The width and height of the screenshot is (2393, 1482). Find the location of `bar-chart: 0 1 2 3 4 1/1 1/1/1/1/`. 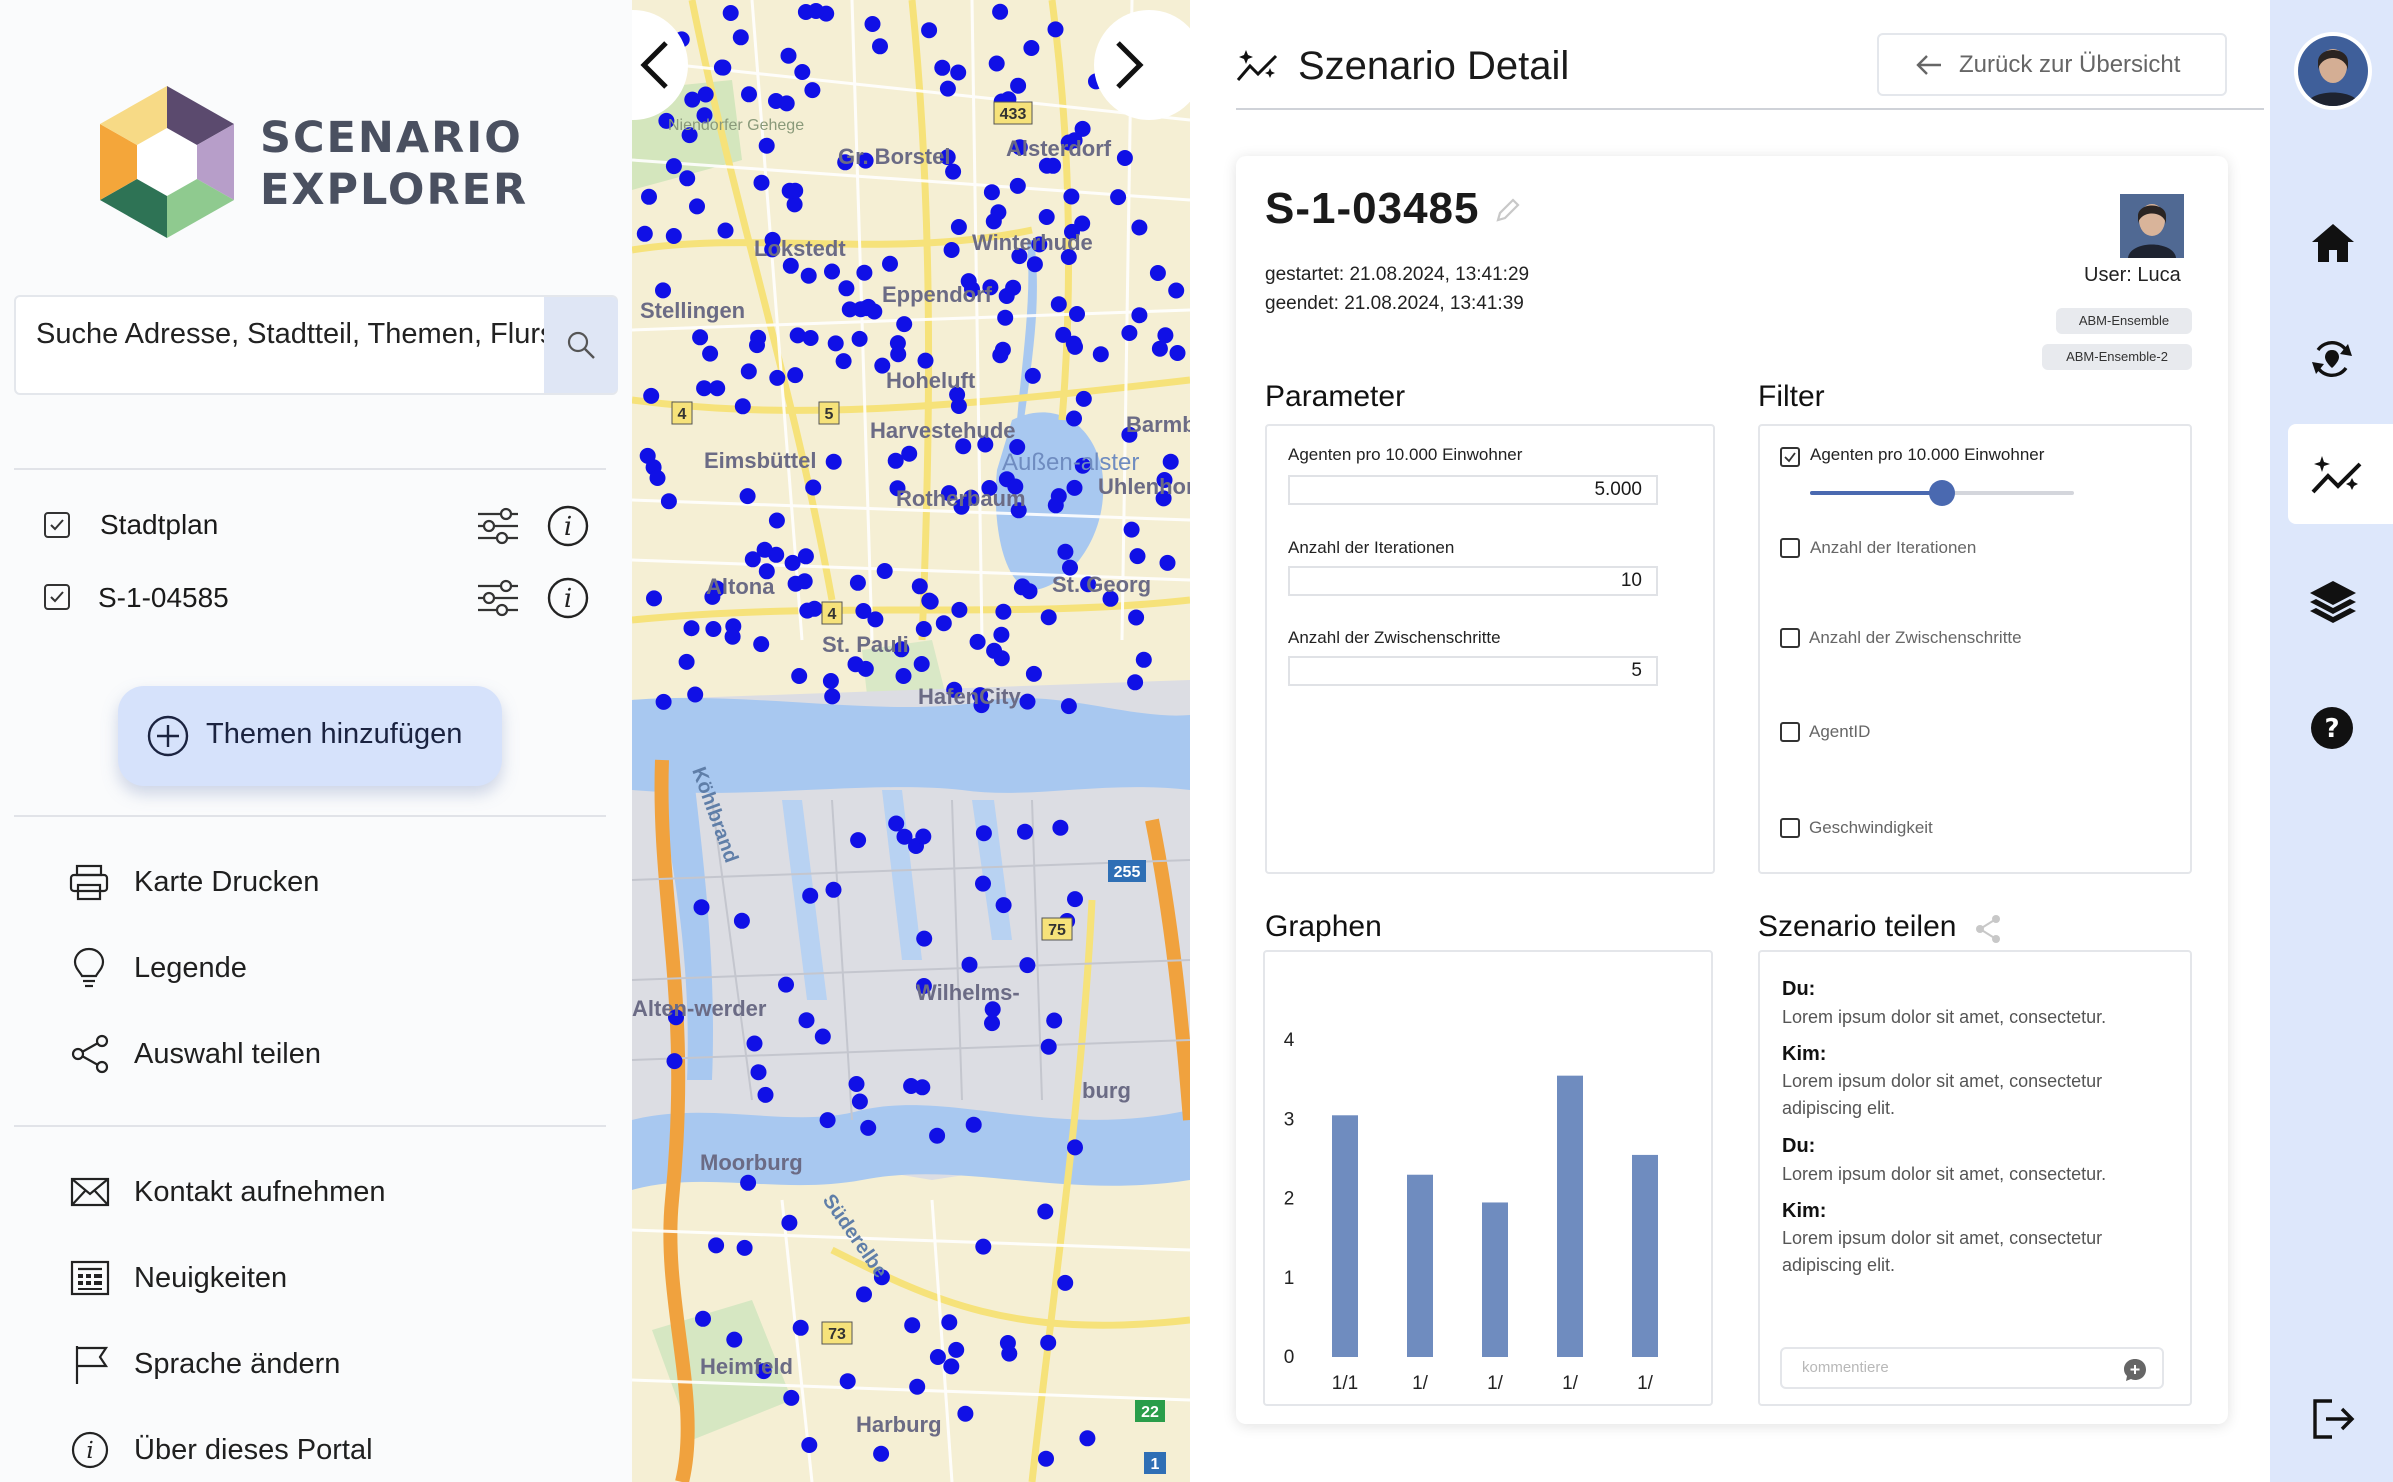

bar-chart: 0 1 2 3 4 1/1 1/1/1/1/ is located at coordinates (1471, 1212).